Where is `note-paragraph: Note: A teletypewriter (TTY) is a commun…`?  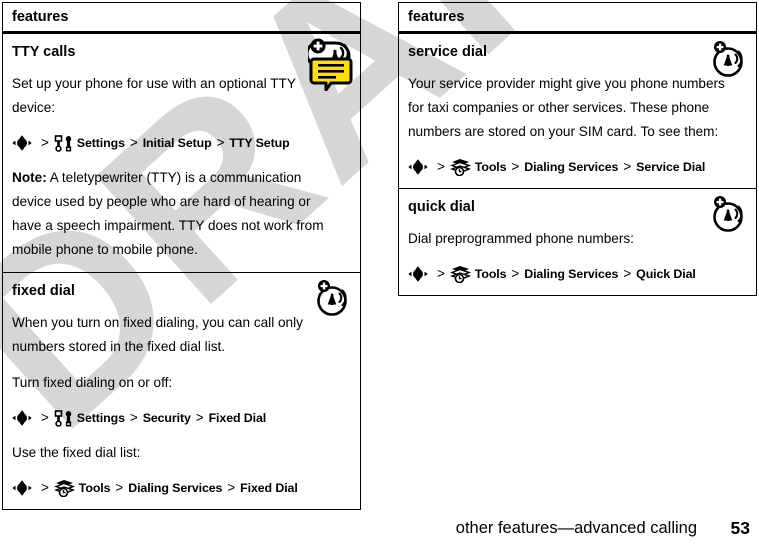 note-paragraph: Note: A teletypewriter (TTY) is a commun… is located at coordinates (177, 214).